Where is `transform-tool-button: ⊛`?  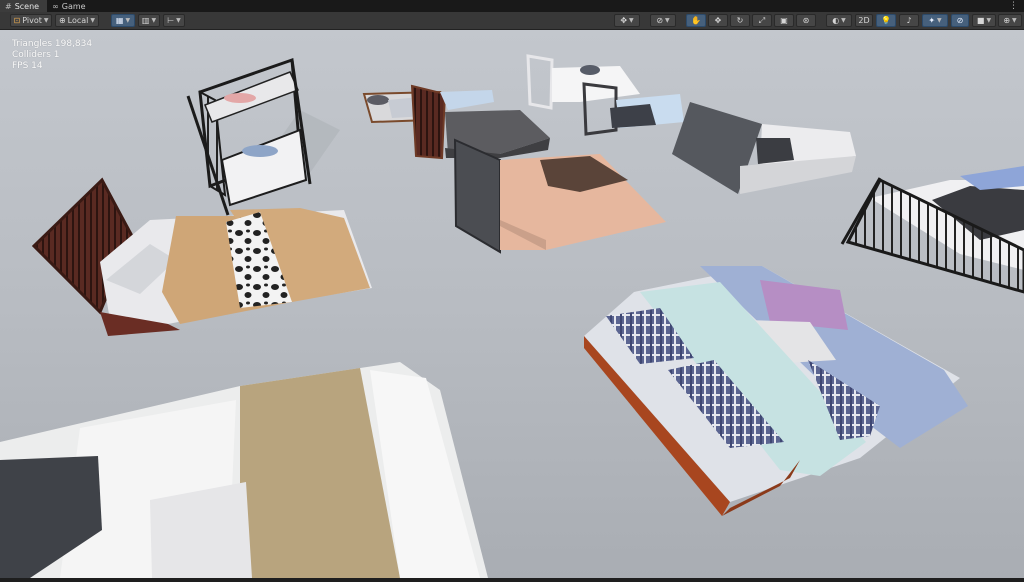 transform-tool-button: ⊛ is located at coordinates (806, 20).